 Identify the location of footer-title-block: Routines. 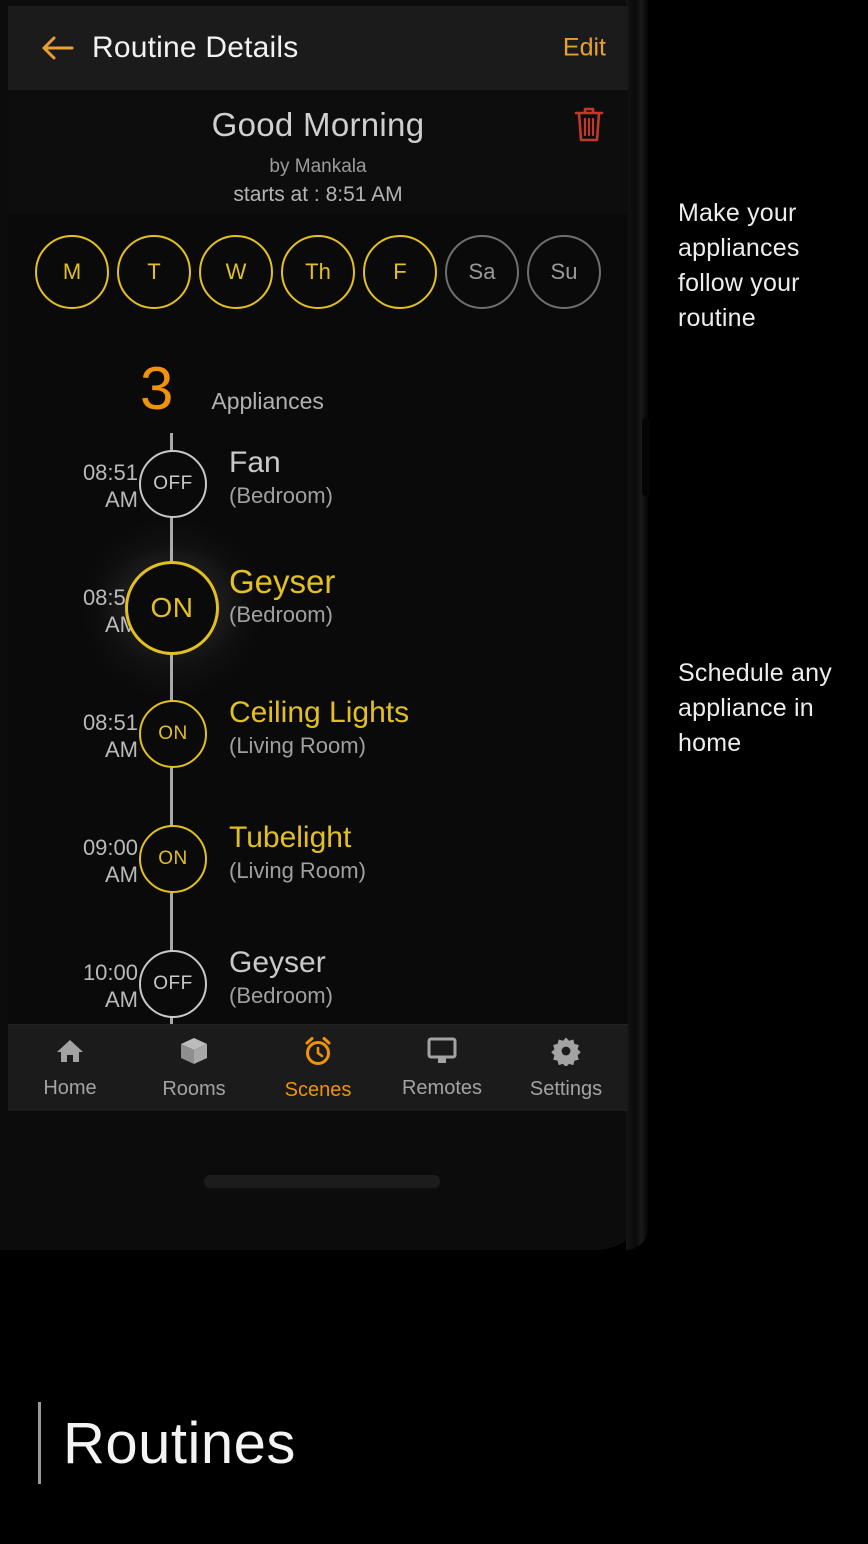
(167, 1443).